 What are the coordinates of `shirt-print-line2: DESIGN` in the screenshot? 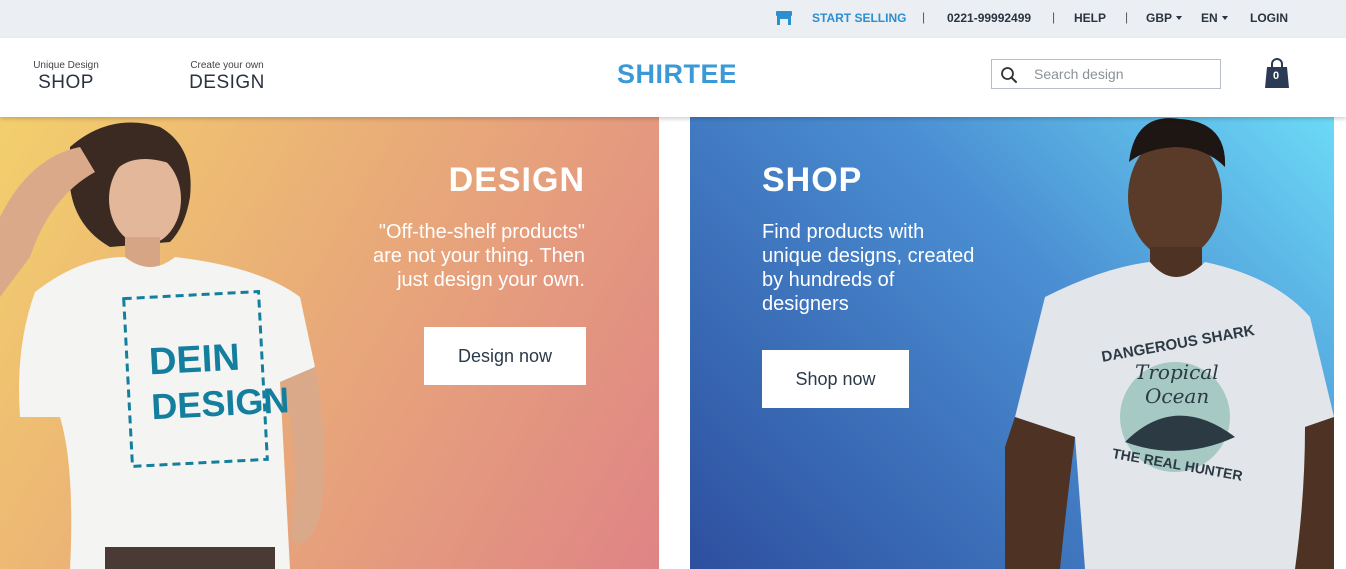 It's located at (220, 403).